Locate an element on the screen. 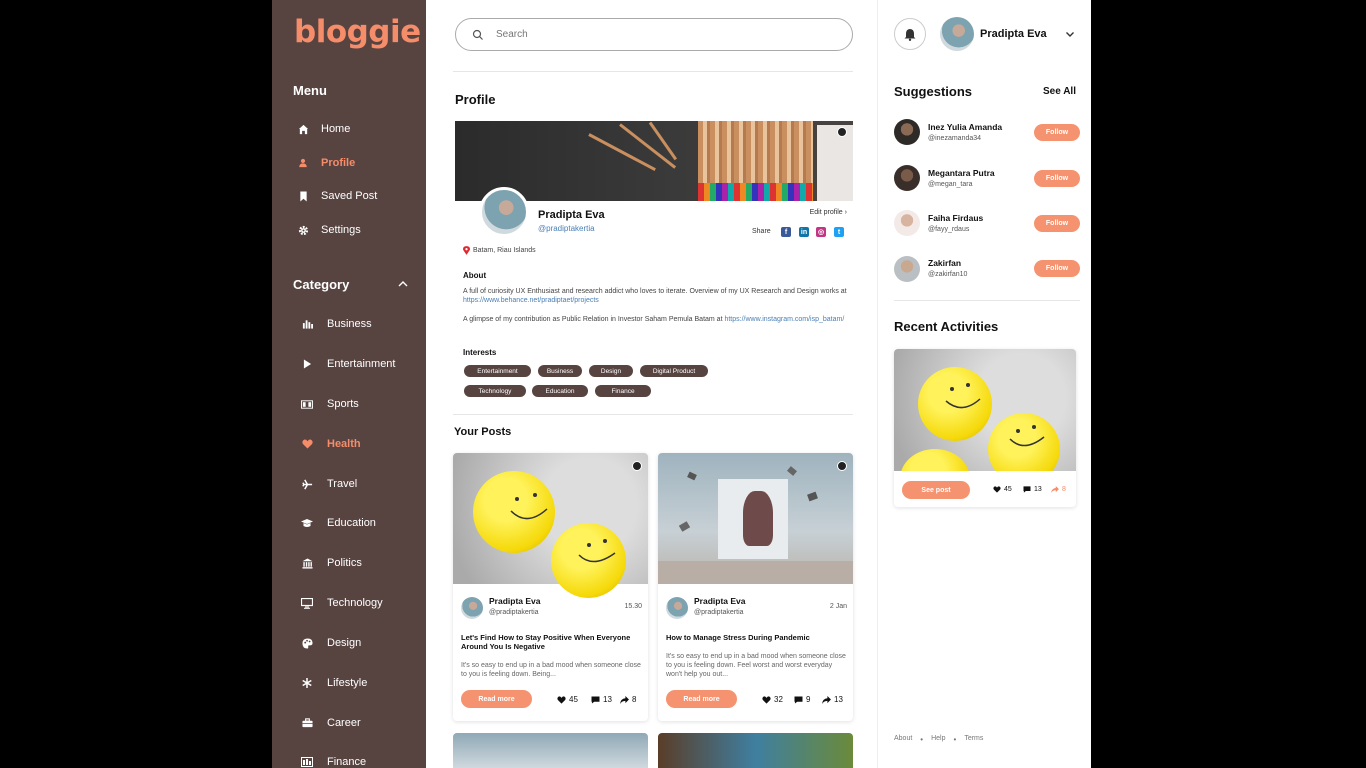 The height and width of the screenshot is (768, 1366). comment-stat: 9 is located at coordinates (802, 699).